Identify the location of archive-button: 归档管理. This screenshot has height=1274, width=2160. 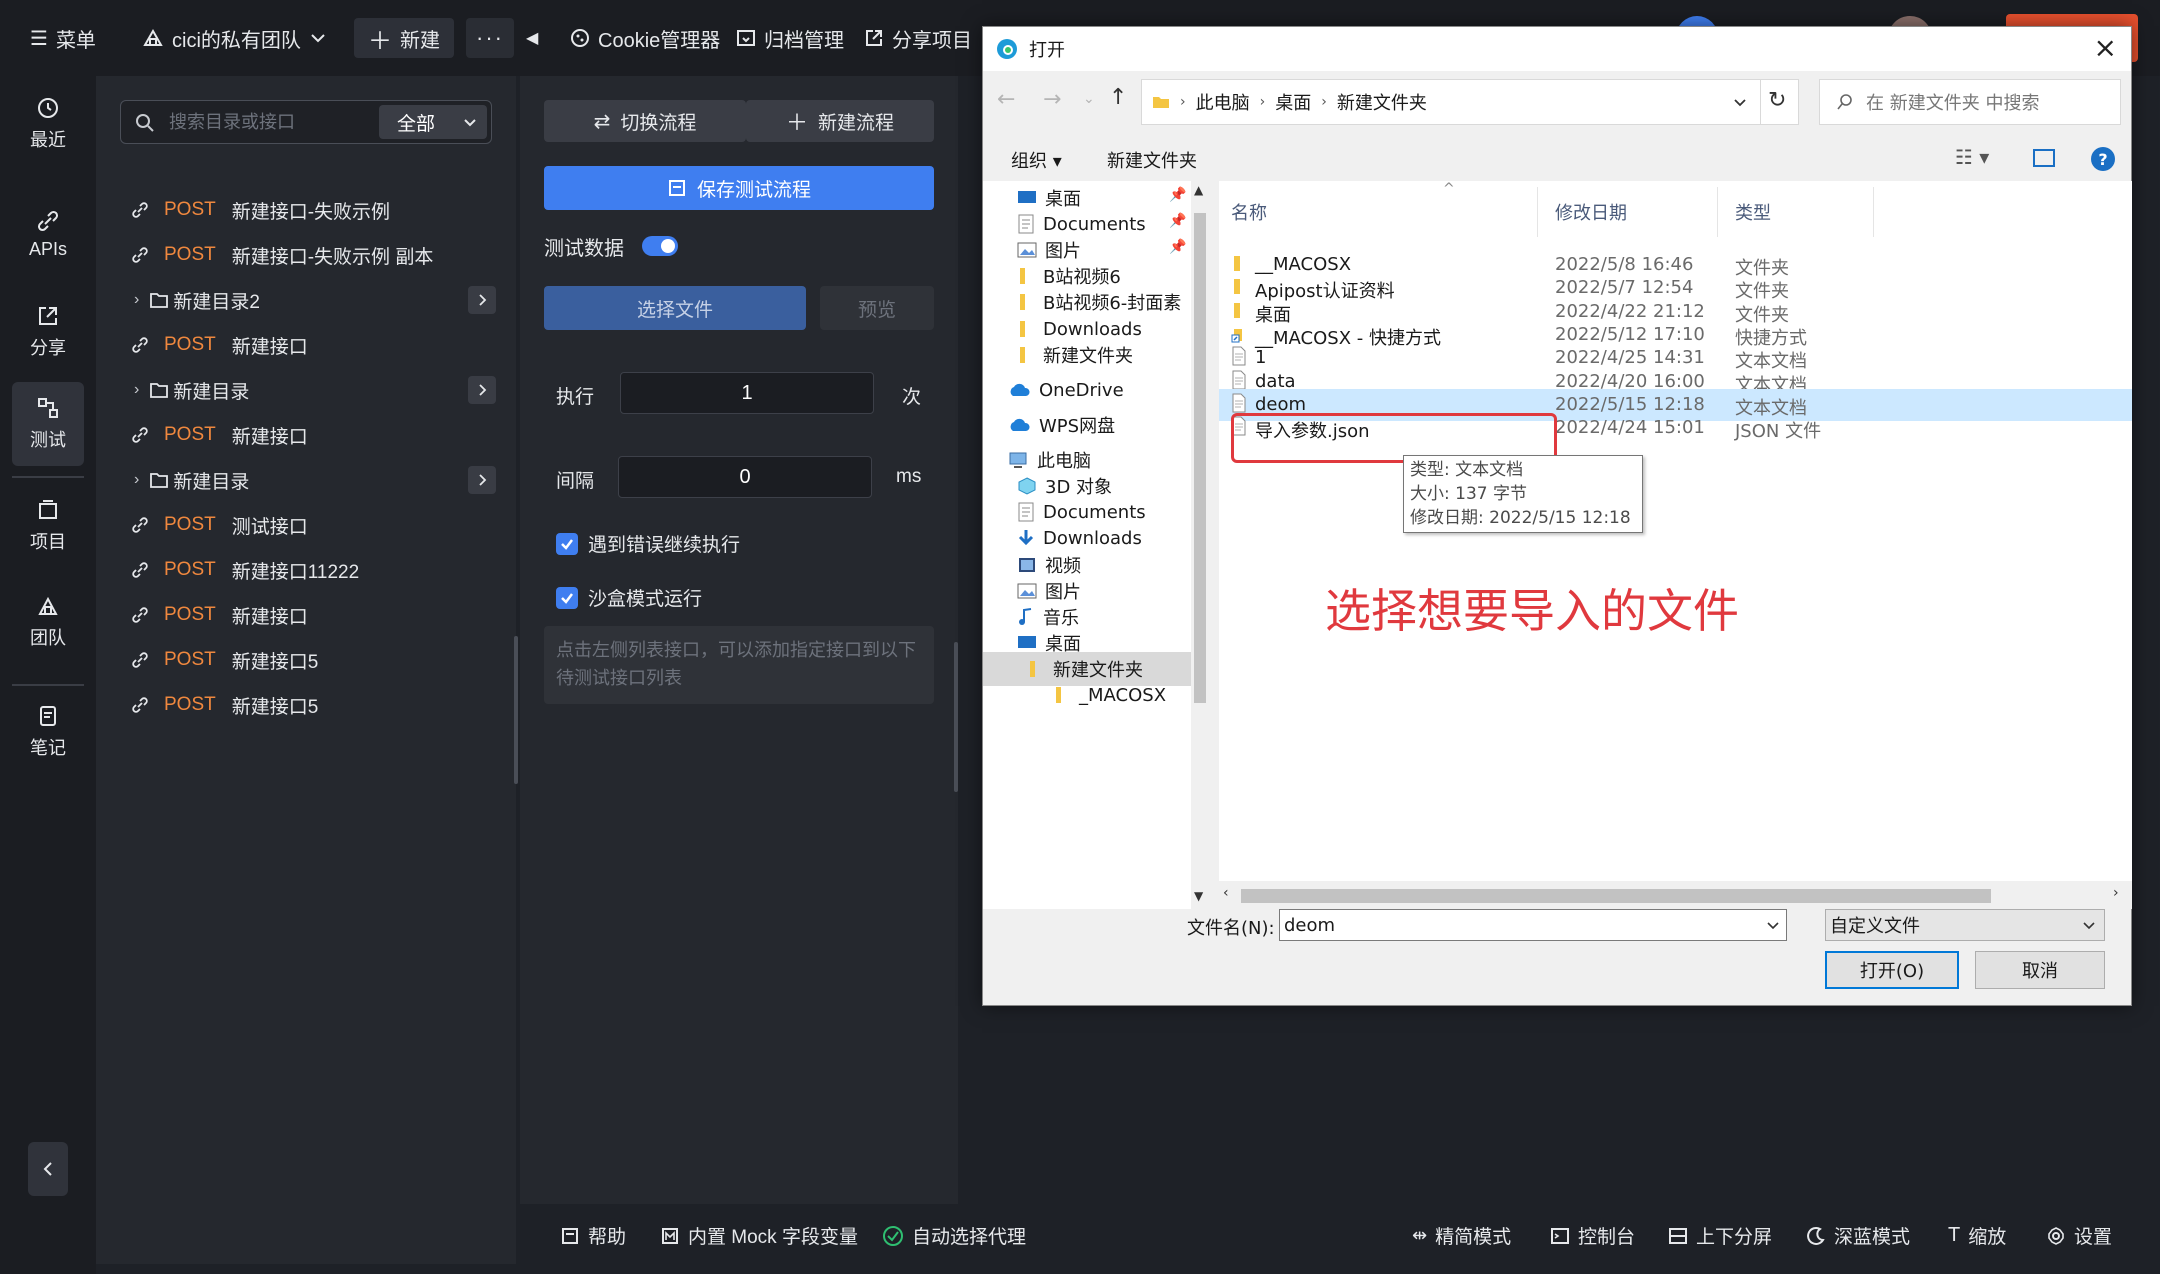
(790, 38).